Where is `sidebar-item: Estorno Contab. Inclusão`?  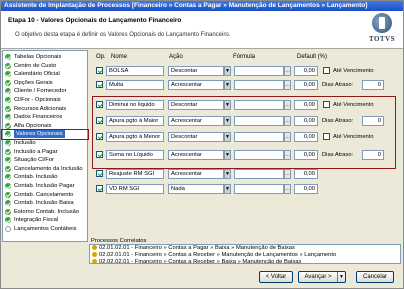
sidebar-item: Estorno Contab. Inclusão is located at coordinates (46, 212).